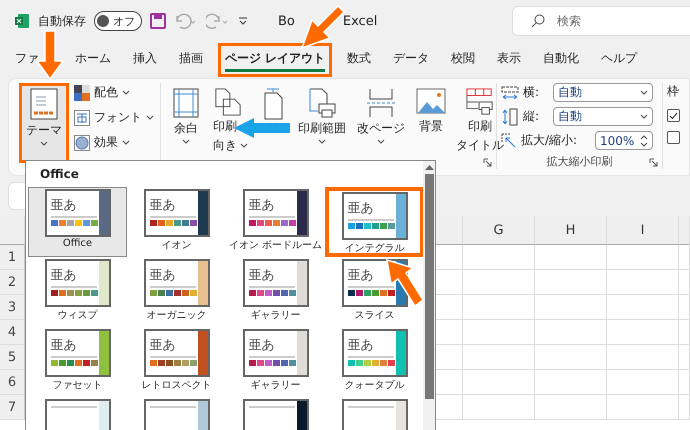  I want to click on ribbon-tab: ホーム, so click(93, 60).